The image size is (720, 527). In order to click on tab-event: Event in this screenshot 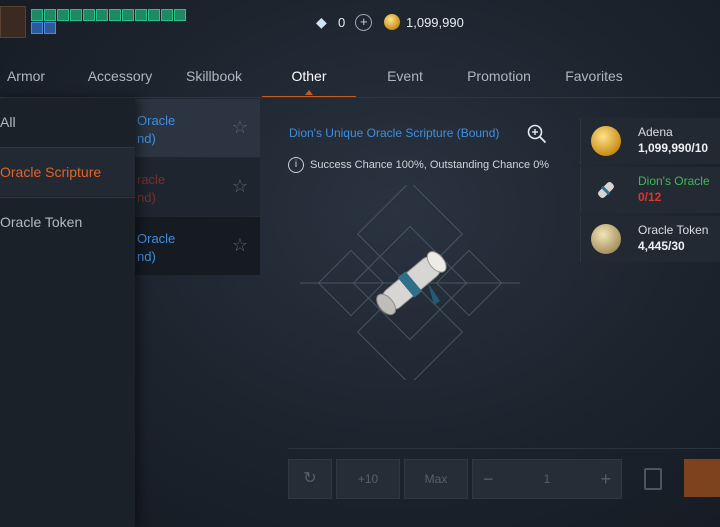, I will do `click(405, 77)`.